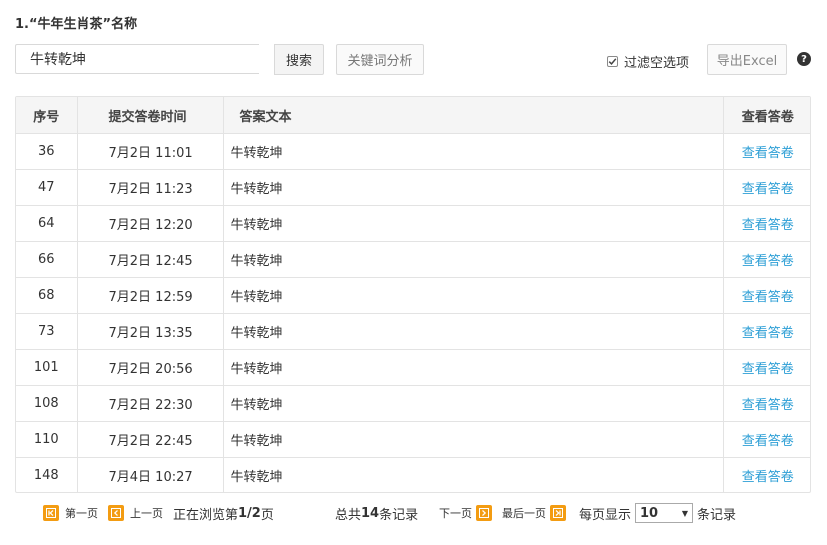 The width and height of the screenshot is (827, 545). I want to click on row-submit-time-cell: 7月2日 20:56, so click(150, 367).